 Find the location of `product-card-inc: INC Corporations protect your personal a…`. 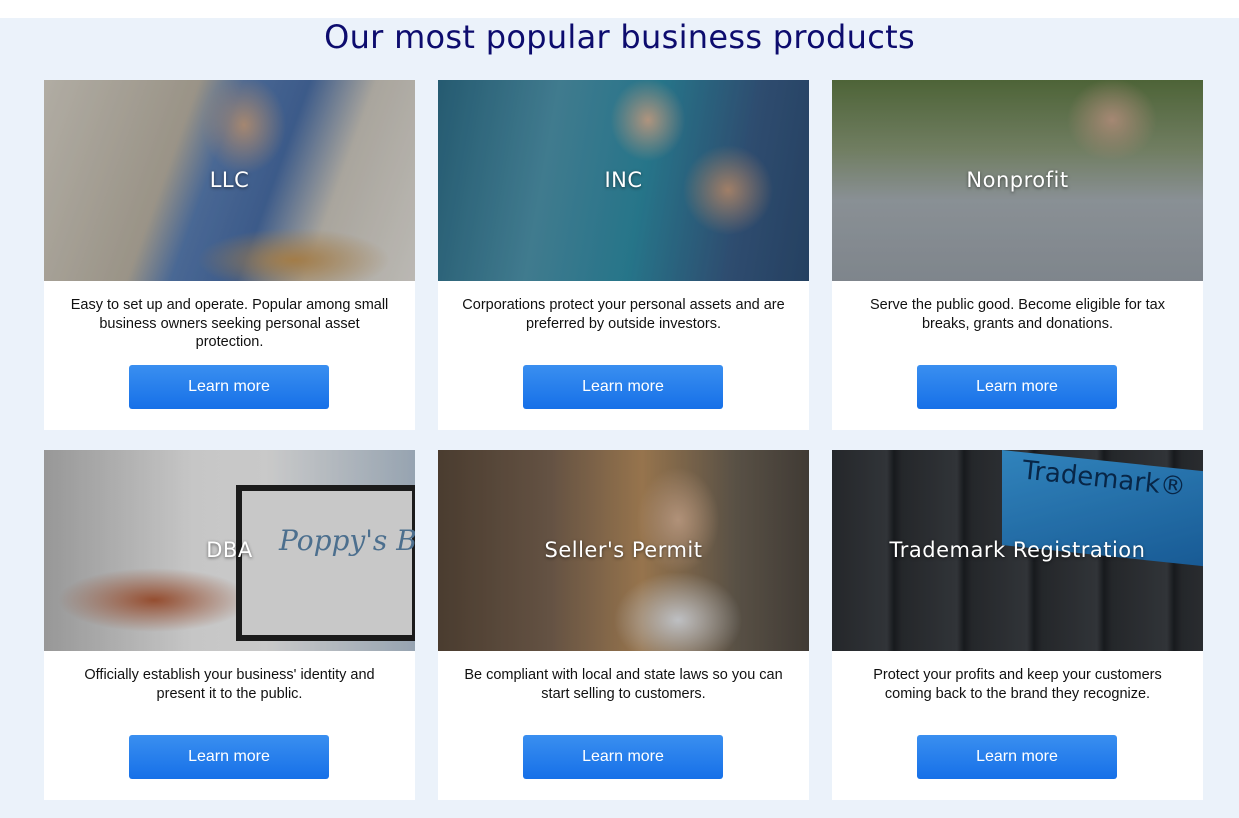

product-card-inc: INC Corporations protect your personal a… is located at coordinates (623, 255).